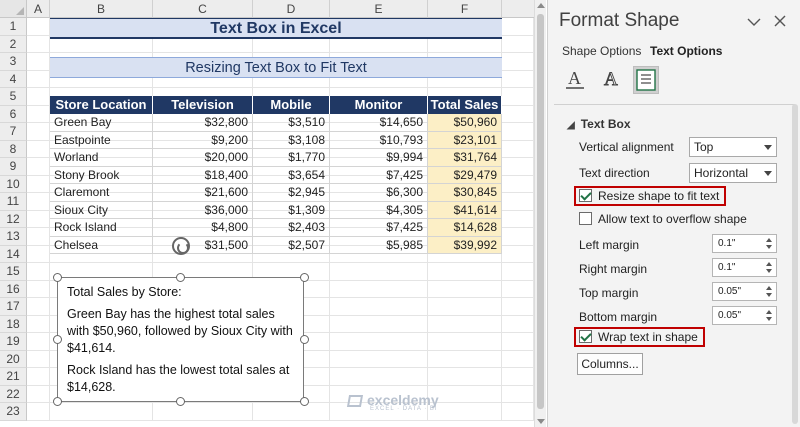 The height and width of the screenshot is (427, 800). Describe the element at coordinates (180, 401) in the screenshot. I see `resize-handle-bottom` at that location.